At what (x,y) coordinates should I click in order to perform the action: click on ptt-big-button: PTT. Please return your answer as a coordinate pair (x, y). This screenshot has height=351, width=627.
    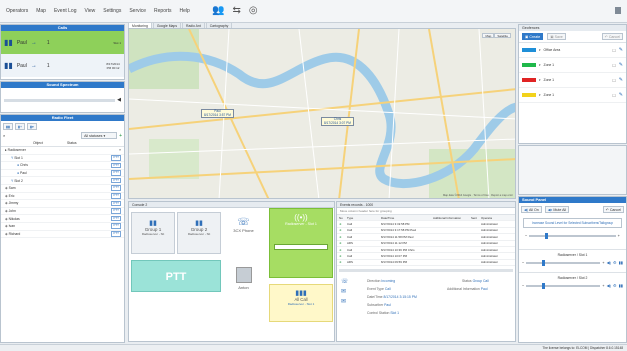
    Looking at the image, I should click on (176, 276).